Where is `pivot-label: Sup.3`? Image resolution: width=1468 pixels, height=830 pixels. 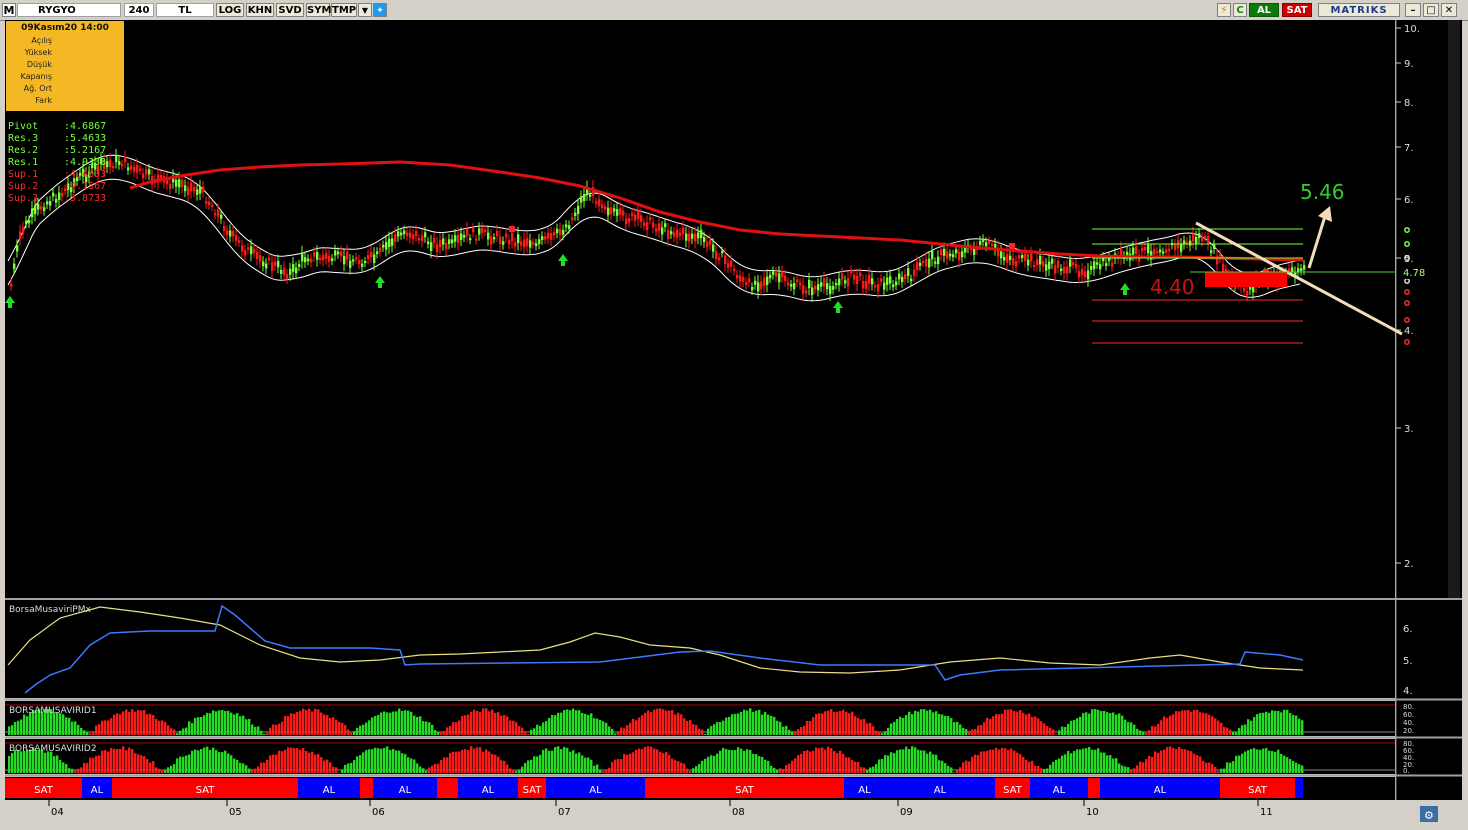
pivot-label: Sup.3 is located at coordinates (23, 198).